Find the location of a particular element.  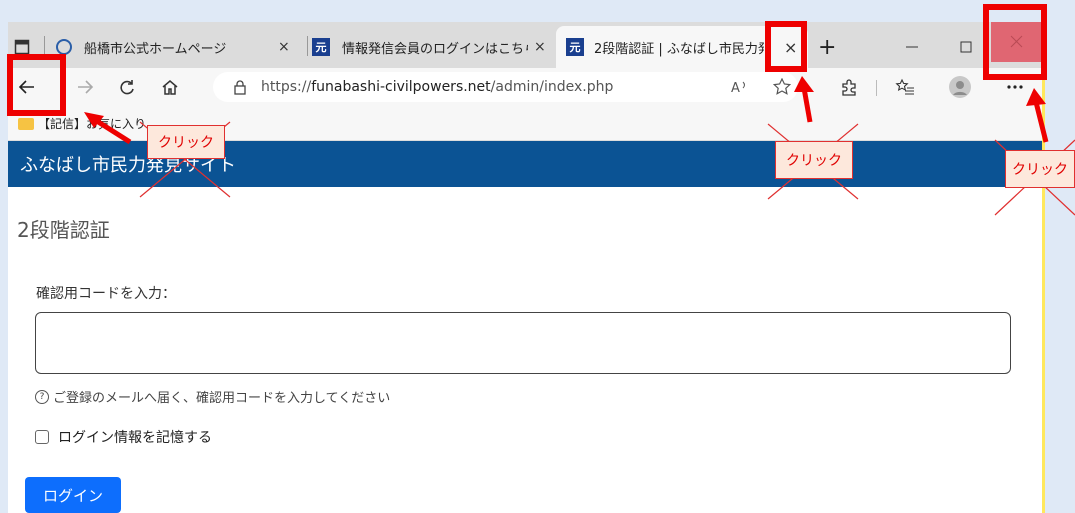

home-button is located at coordinates (170, 87).